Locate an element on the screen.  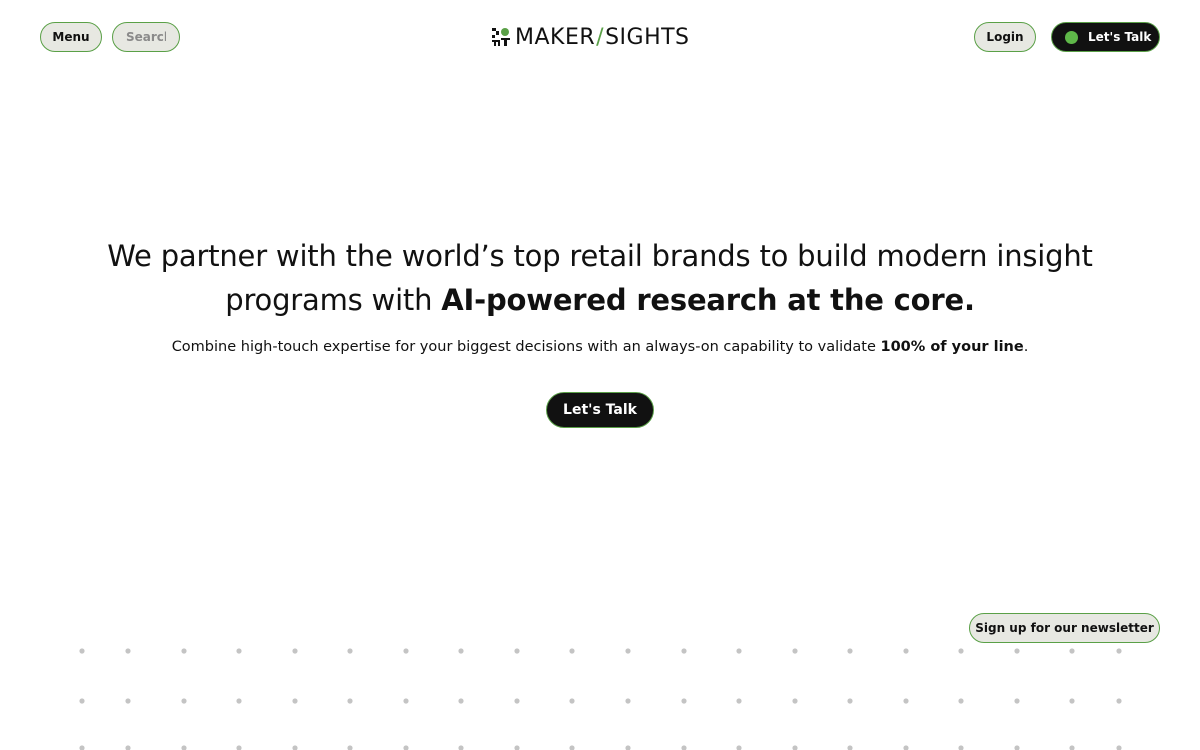
search-input is located at coordinates (146, 37).